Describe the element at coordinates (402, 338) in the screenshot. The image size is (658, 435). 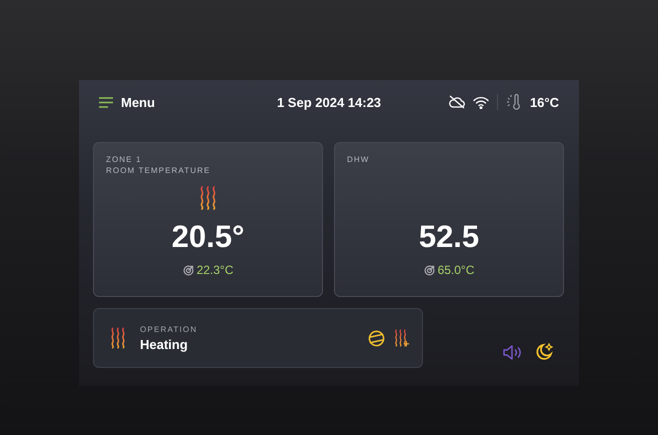
I see `heat-plus-icon` at that location.